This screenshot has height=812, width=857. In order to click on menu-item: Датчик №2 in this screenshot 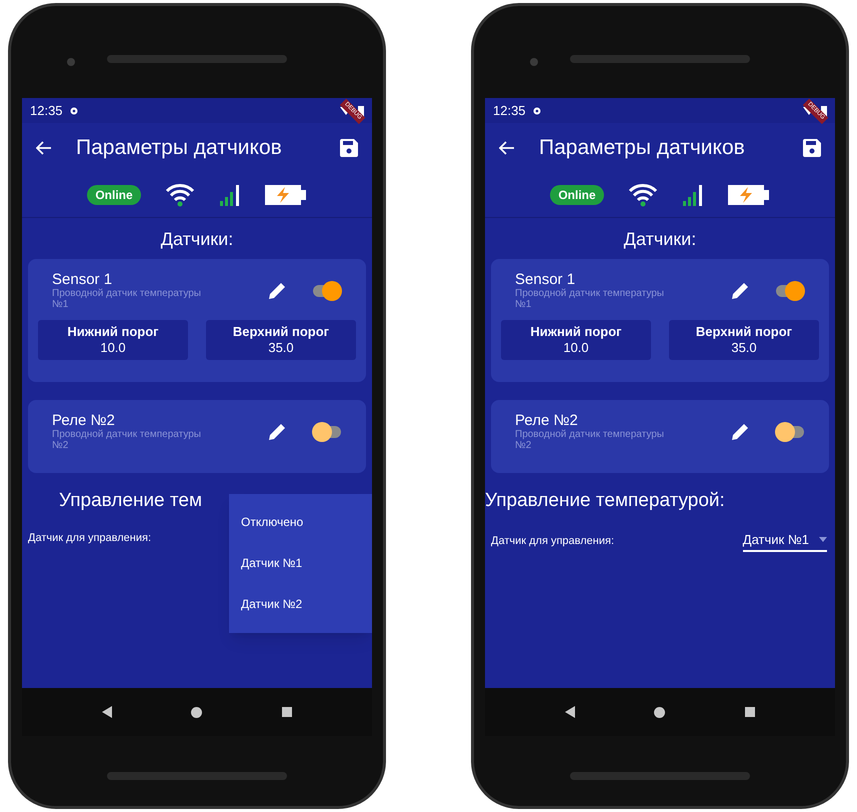, I will do `click(300, 604)`.